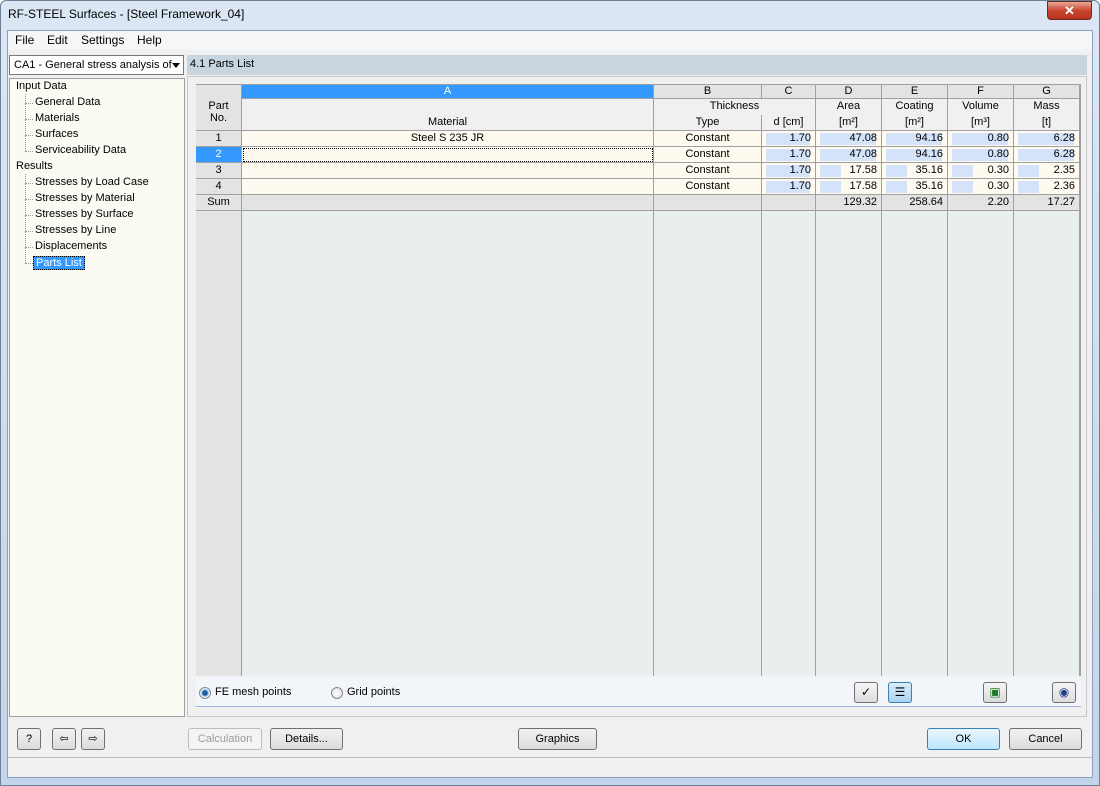 Image resolution: width=1100 pixels, height=786 pixels. What do you see at coordinates (253, 692) in the screenshot?
I see `fe-mesh-label: FE mesh points` at bounding box center [253, 692].